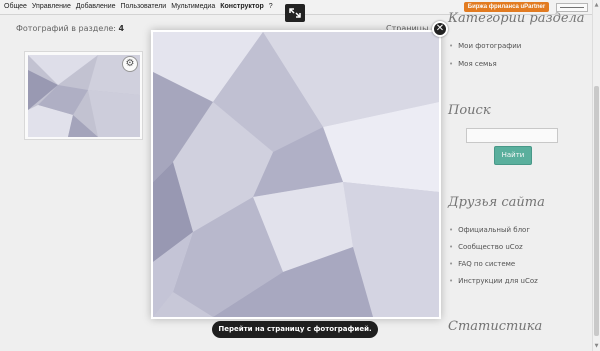  Describe the element at coordinates (596, 346) in the screenshot. I see `scroll-down-icon: ▼` at that location.